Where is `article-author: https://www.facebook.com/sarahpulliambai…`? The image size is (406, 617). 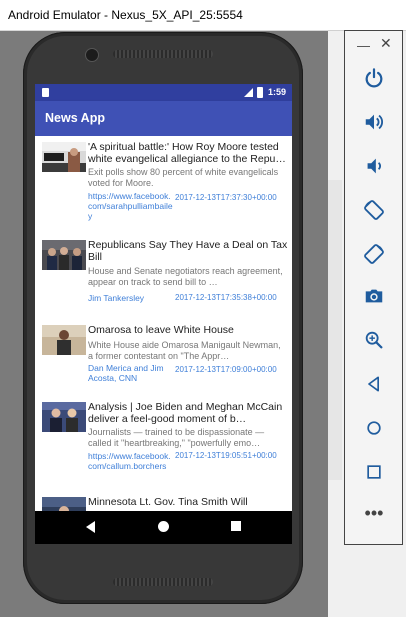 article-author: https://www.facebook.com/sarahpulliambai… is located at coordinates (131, 211).